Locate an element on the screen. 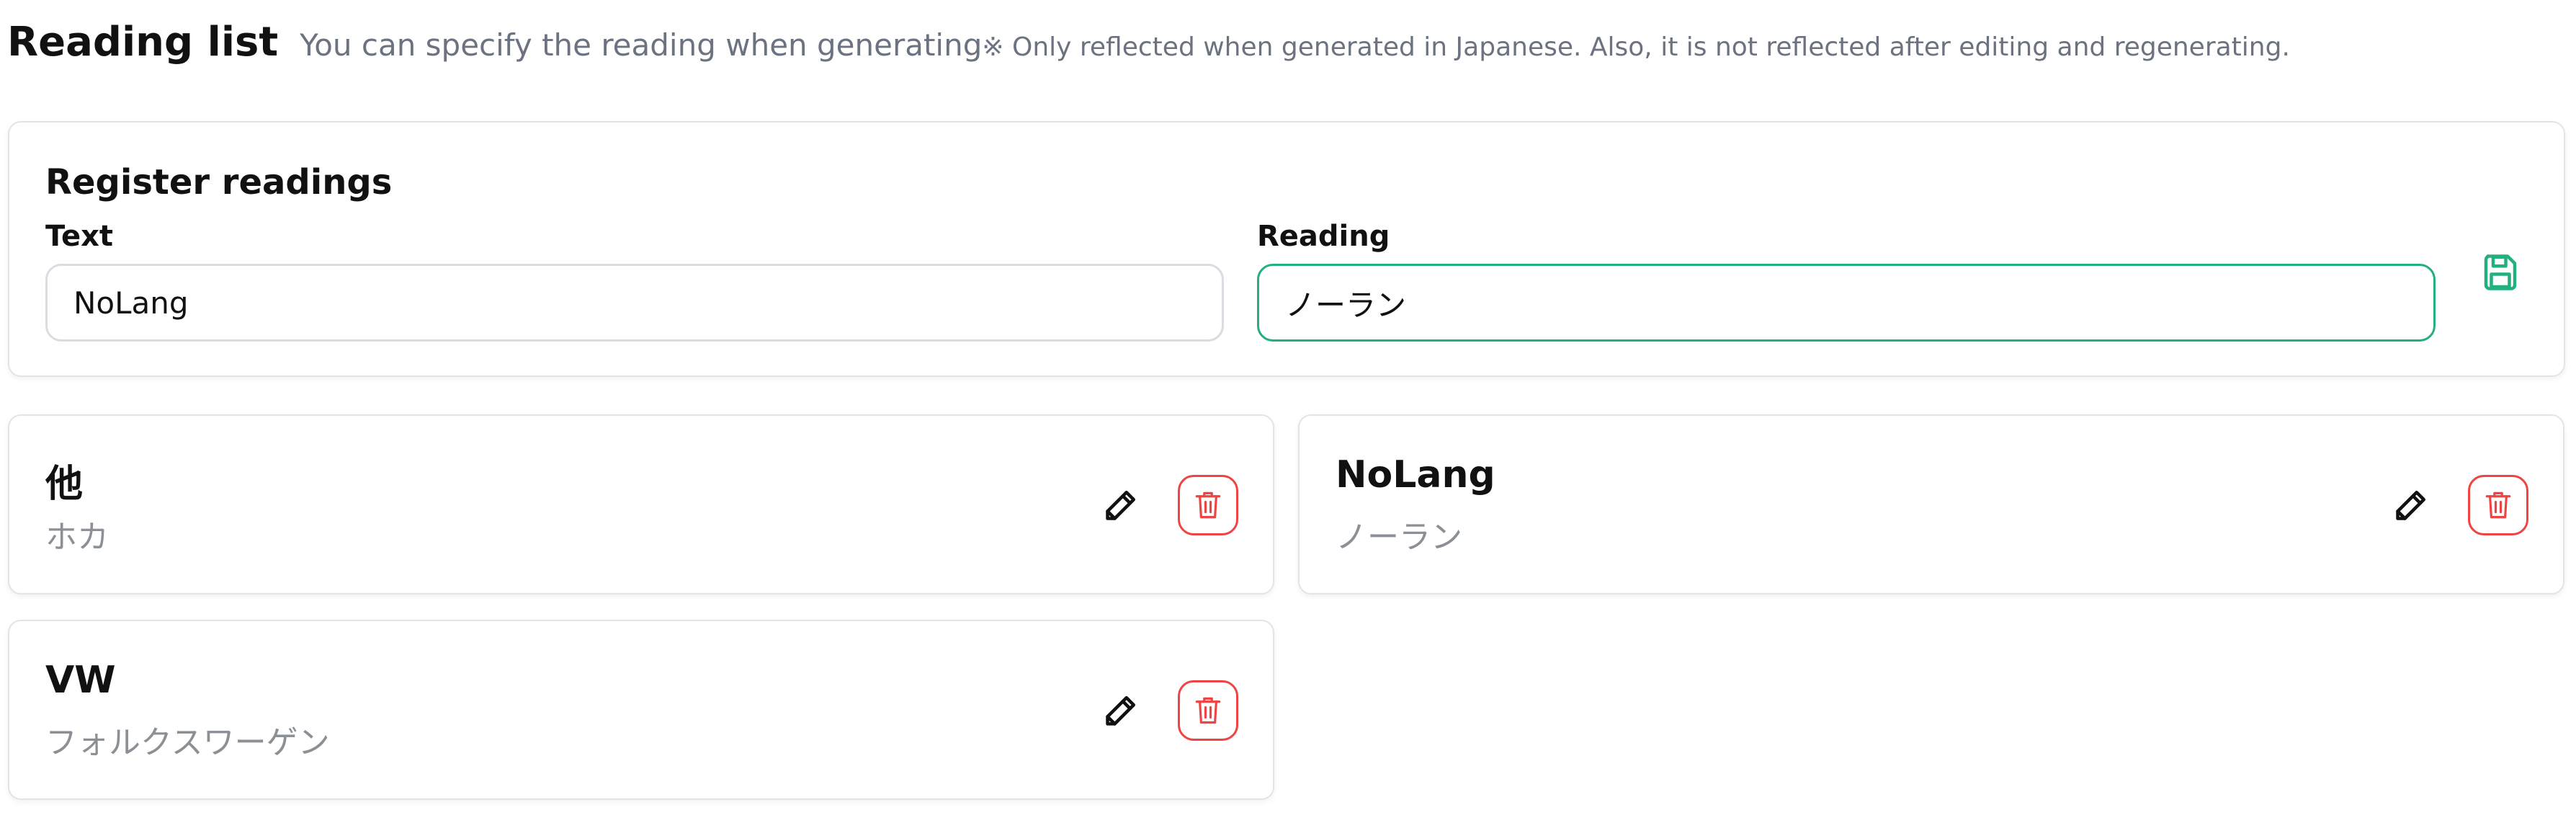 This screenshot has width=2576, height=815. text-input is located at coordinates (634, 303).